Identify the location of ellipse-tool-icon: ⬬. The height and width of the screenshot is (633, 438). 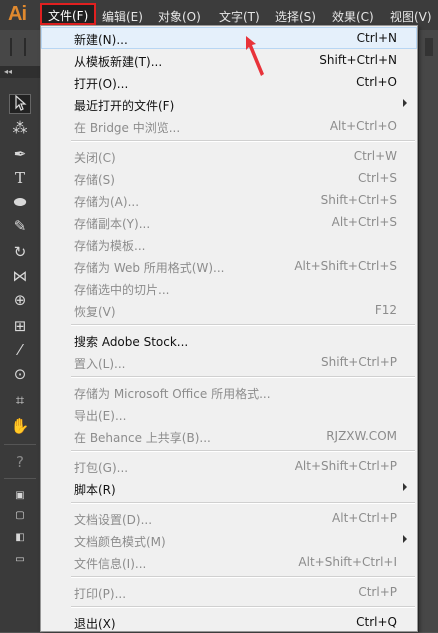
(20, 202).